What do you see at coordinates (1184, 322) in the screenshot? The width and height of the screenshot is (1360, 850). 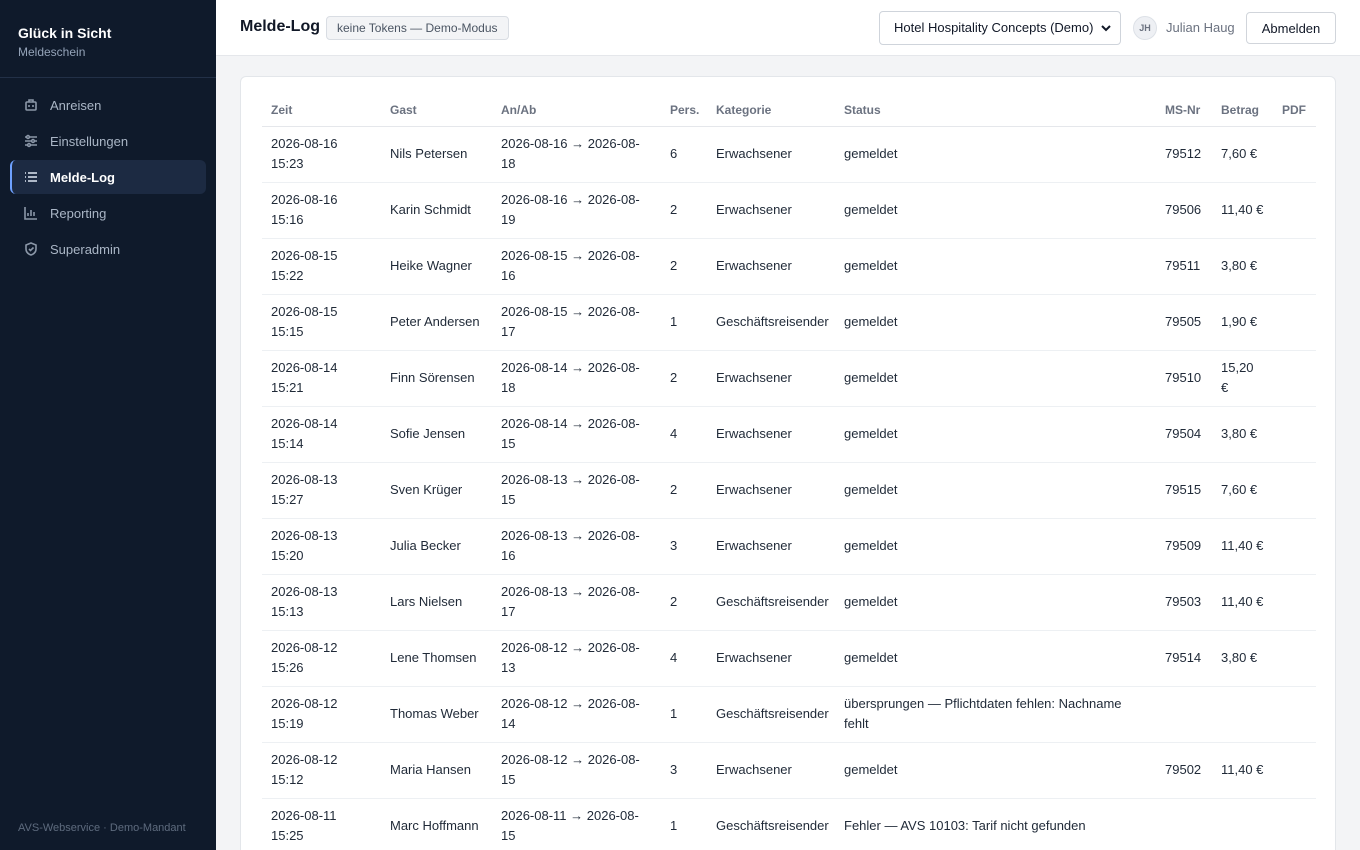 I see `cell-ms-nr: 79505` at bounding box center [1184, 322].